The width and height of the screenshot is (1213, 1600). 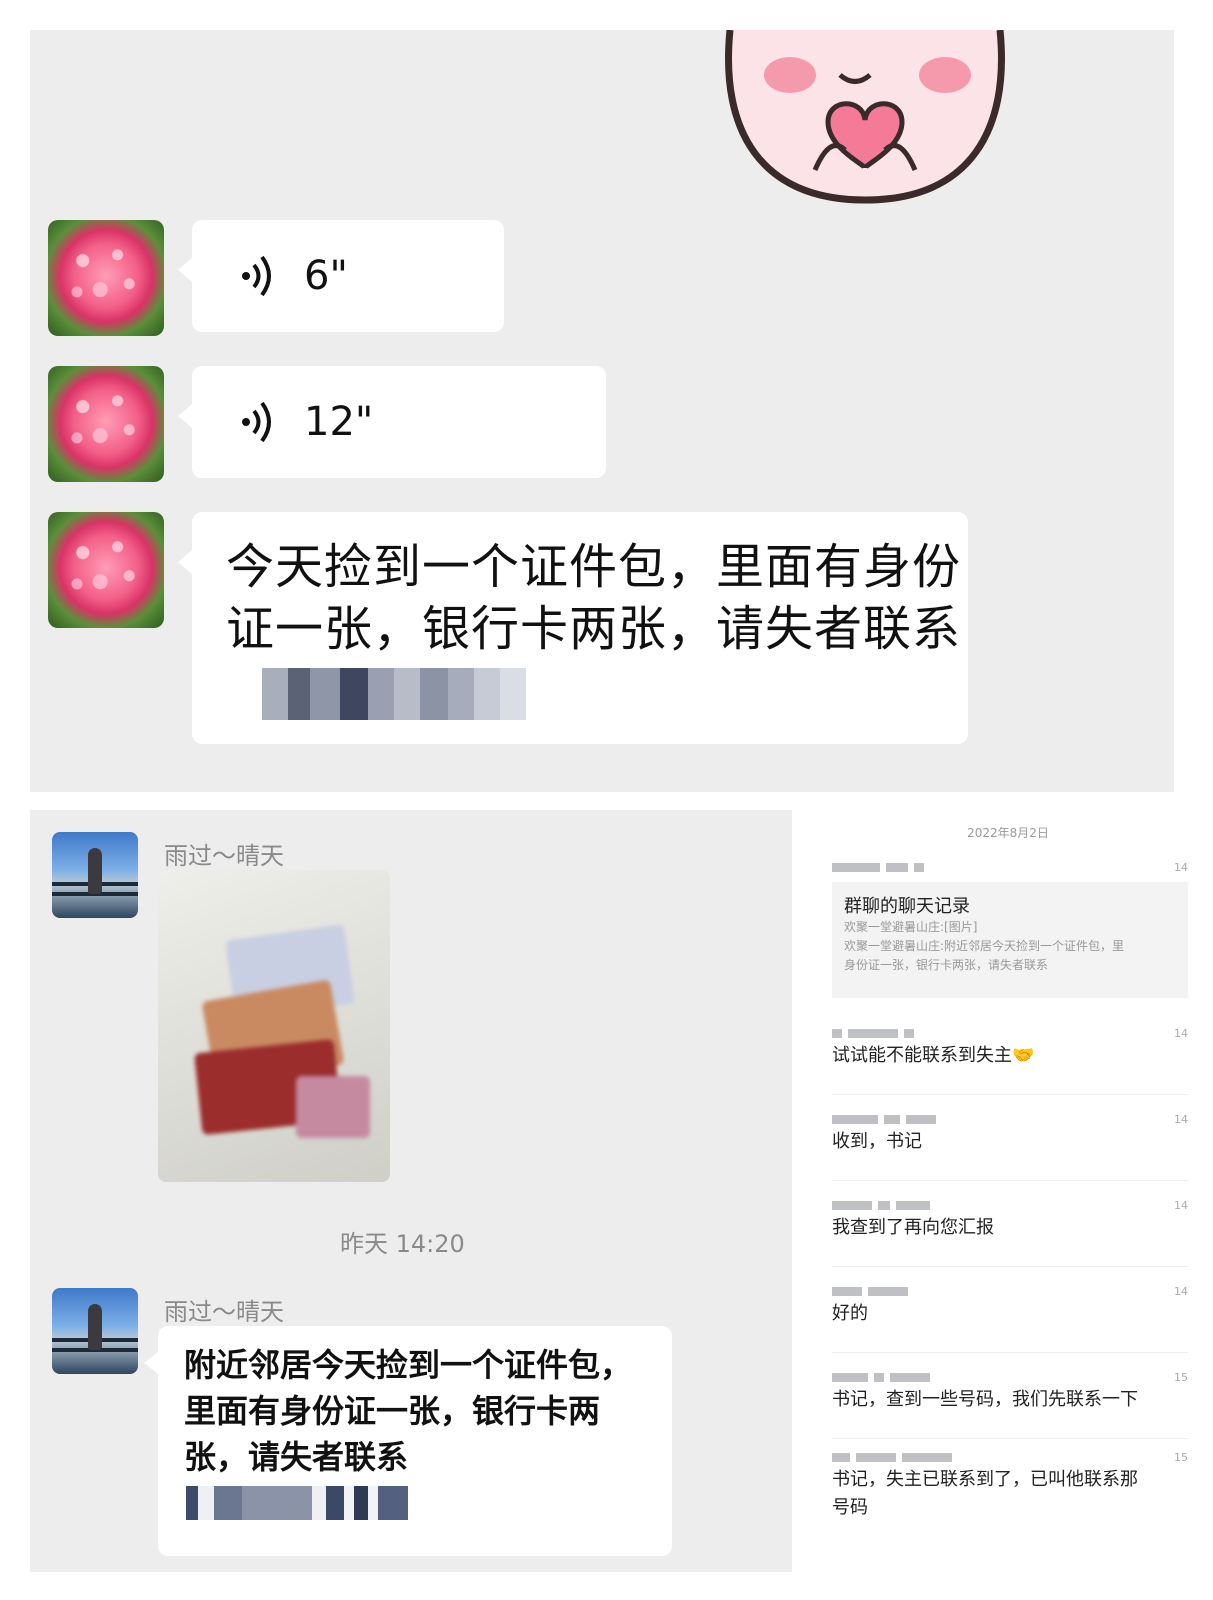 I want to click on record-title: 群聊的聊天记录, so click(x=907, y=906).